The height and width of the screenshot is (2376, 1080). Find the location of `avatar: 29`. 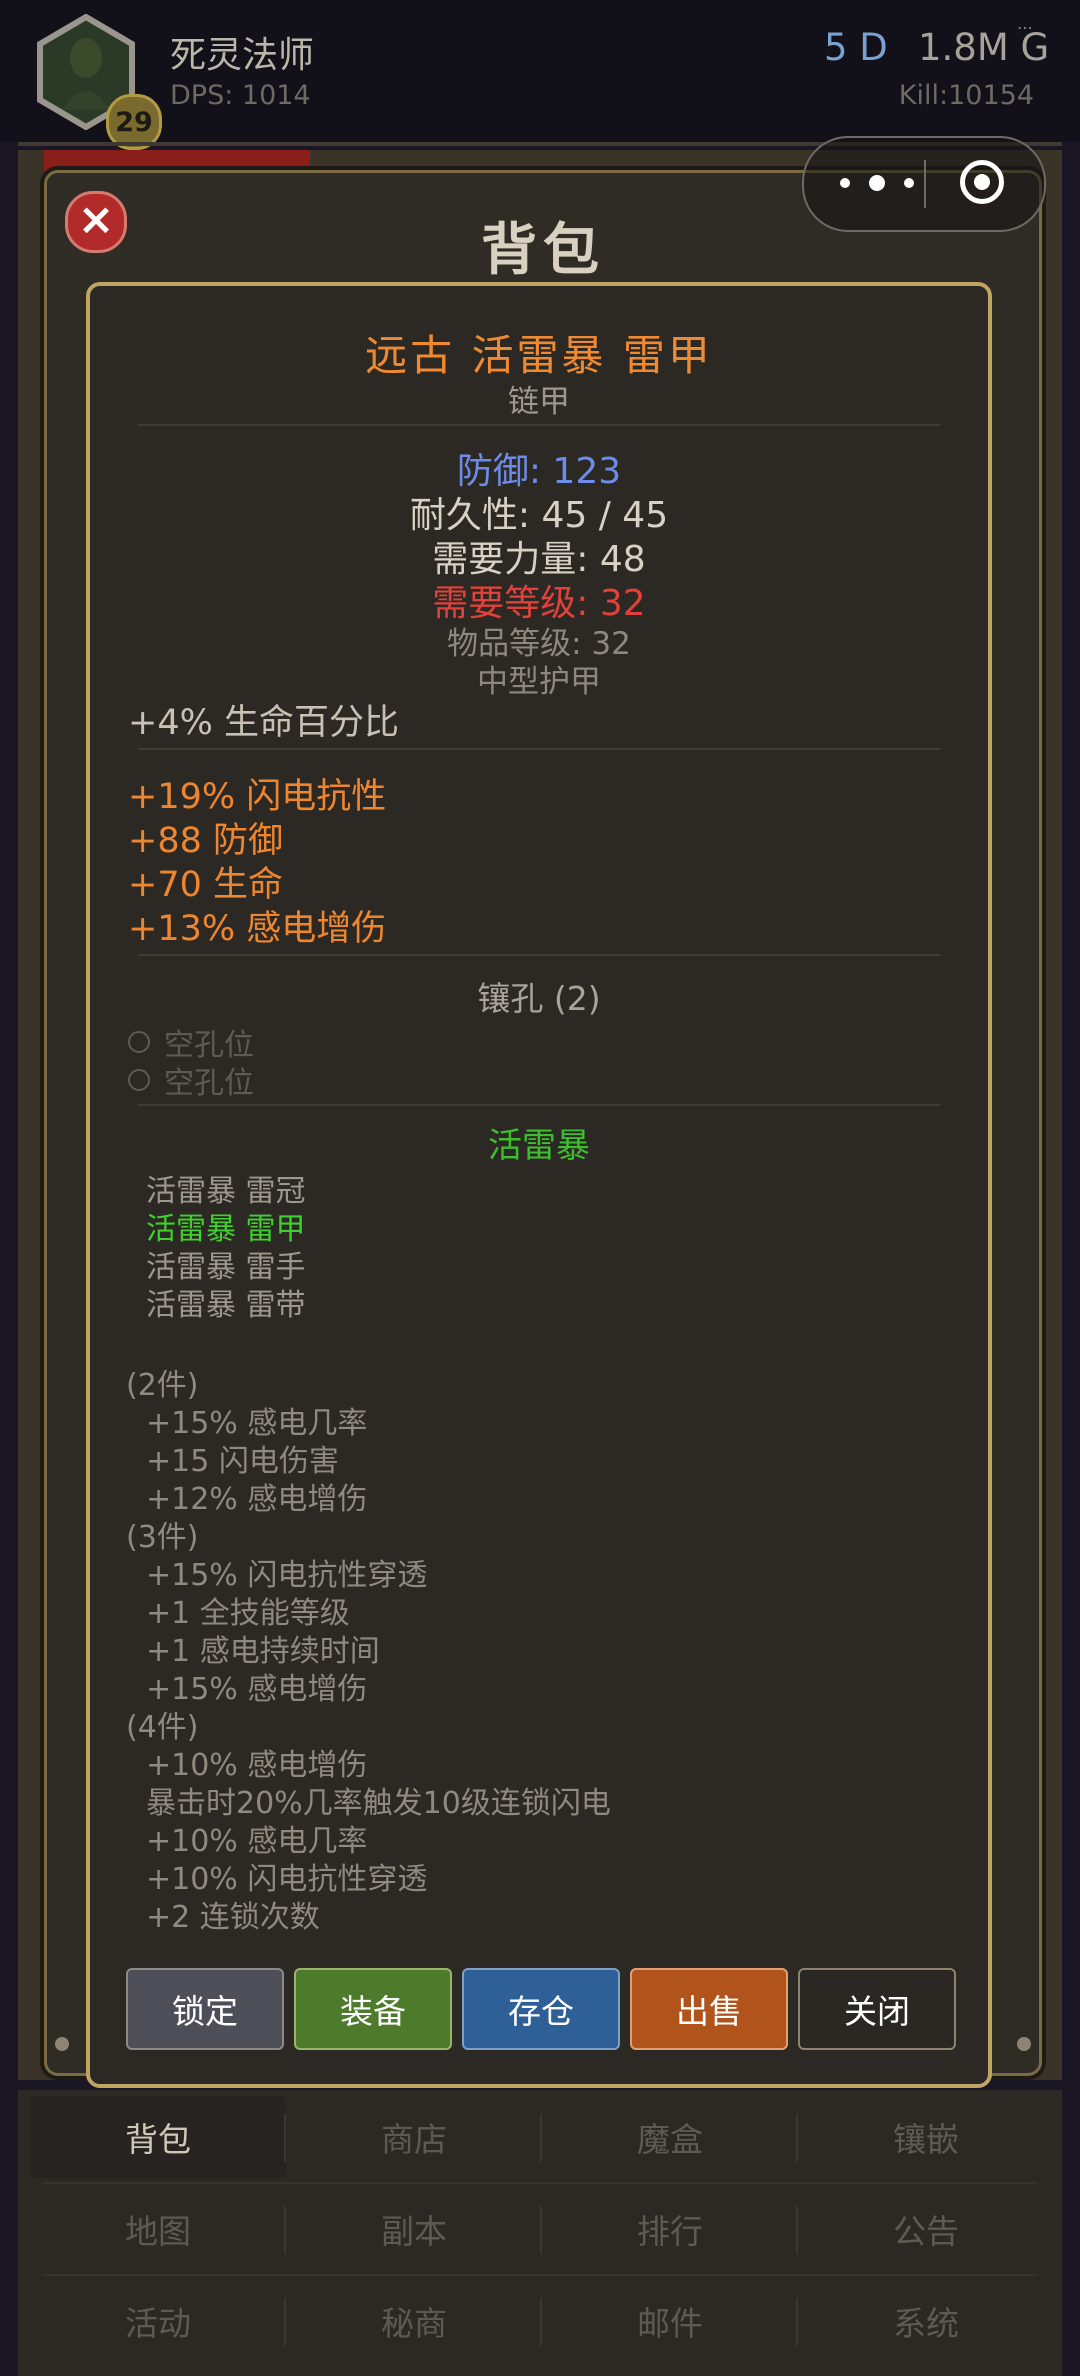

avatar: 29 is located at coordinates (99, 82).